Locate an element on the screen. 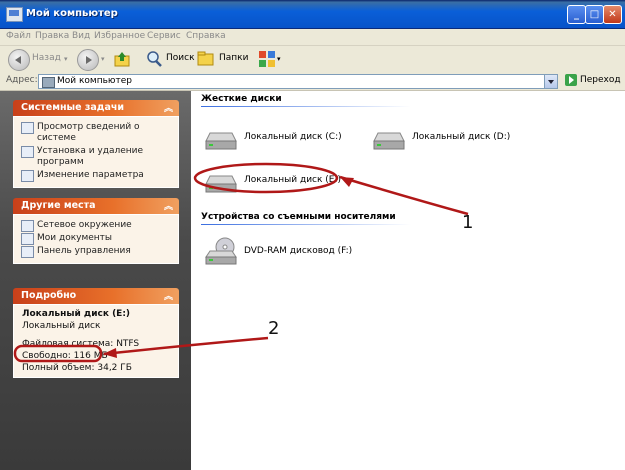 This screenshot has width=625, height=470. annotation-number-1: 1 is located at coordinates (468, 222).